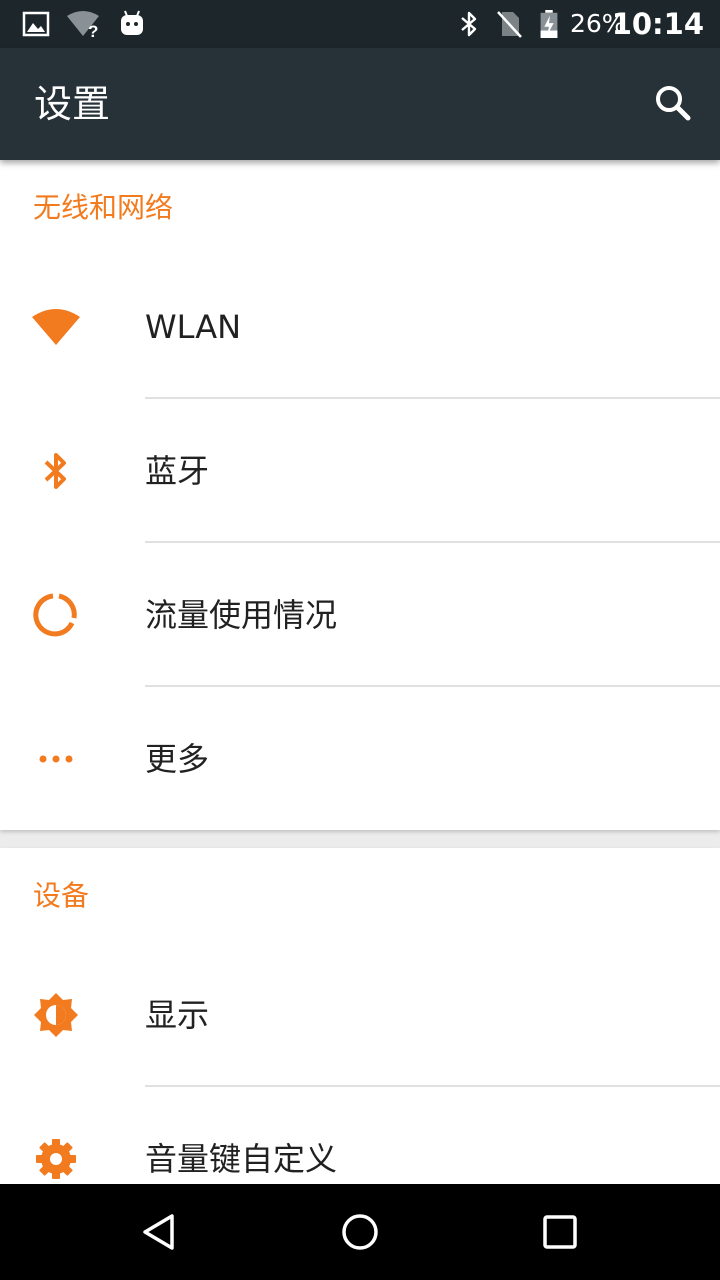 This screenshot has width=720, height=1280. Describe the element at coordinates (56, 1015) in the screenshot. I see `brightness-icon` at that location.